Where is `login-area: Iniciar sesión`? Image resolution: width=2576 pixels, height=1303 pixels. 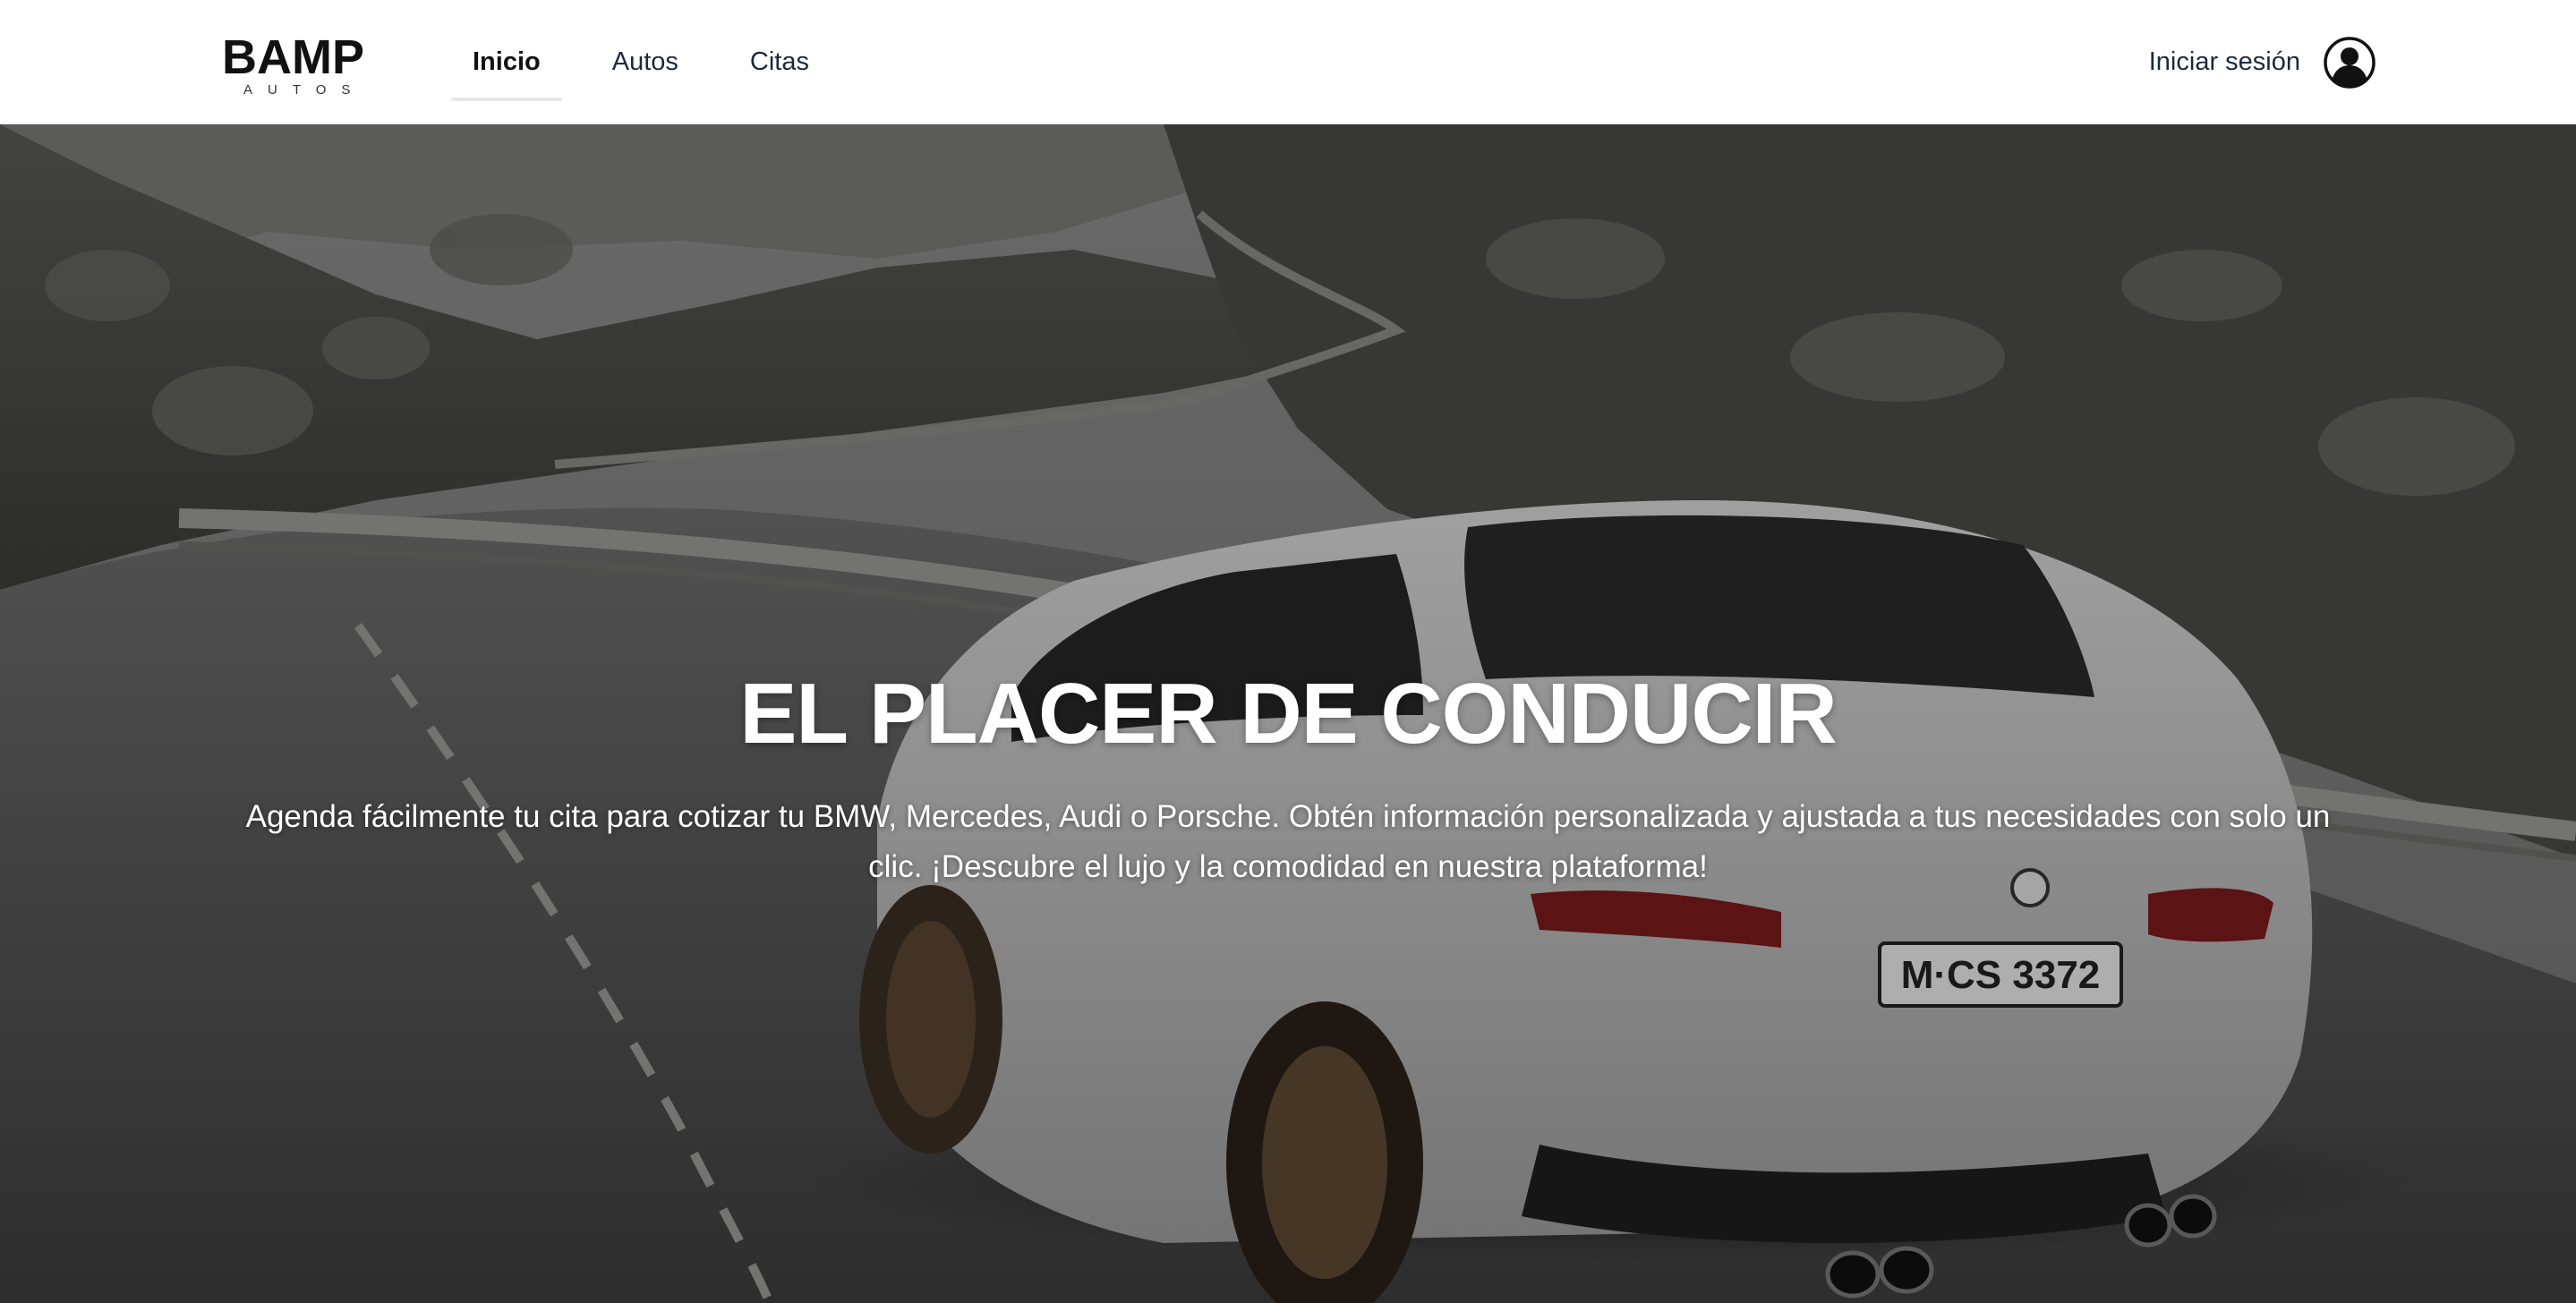
login-area: Iniciar sesión is located at coordinates (2262, 62).